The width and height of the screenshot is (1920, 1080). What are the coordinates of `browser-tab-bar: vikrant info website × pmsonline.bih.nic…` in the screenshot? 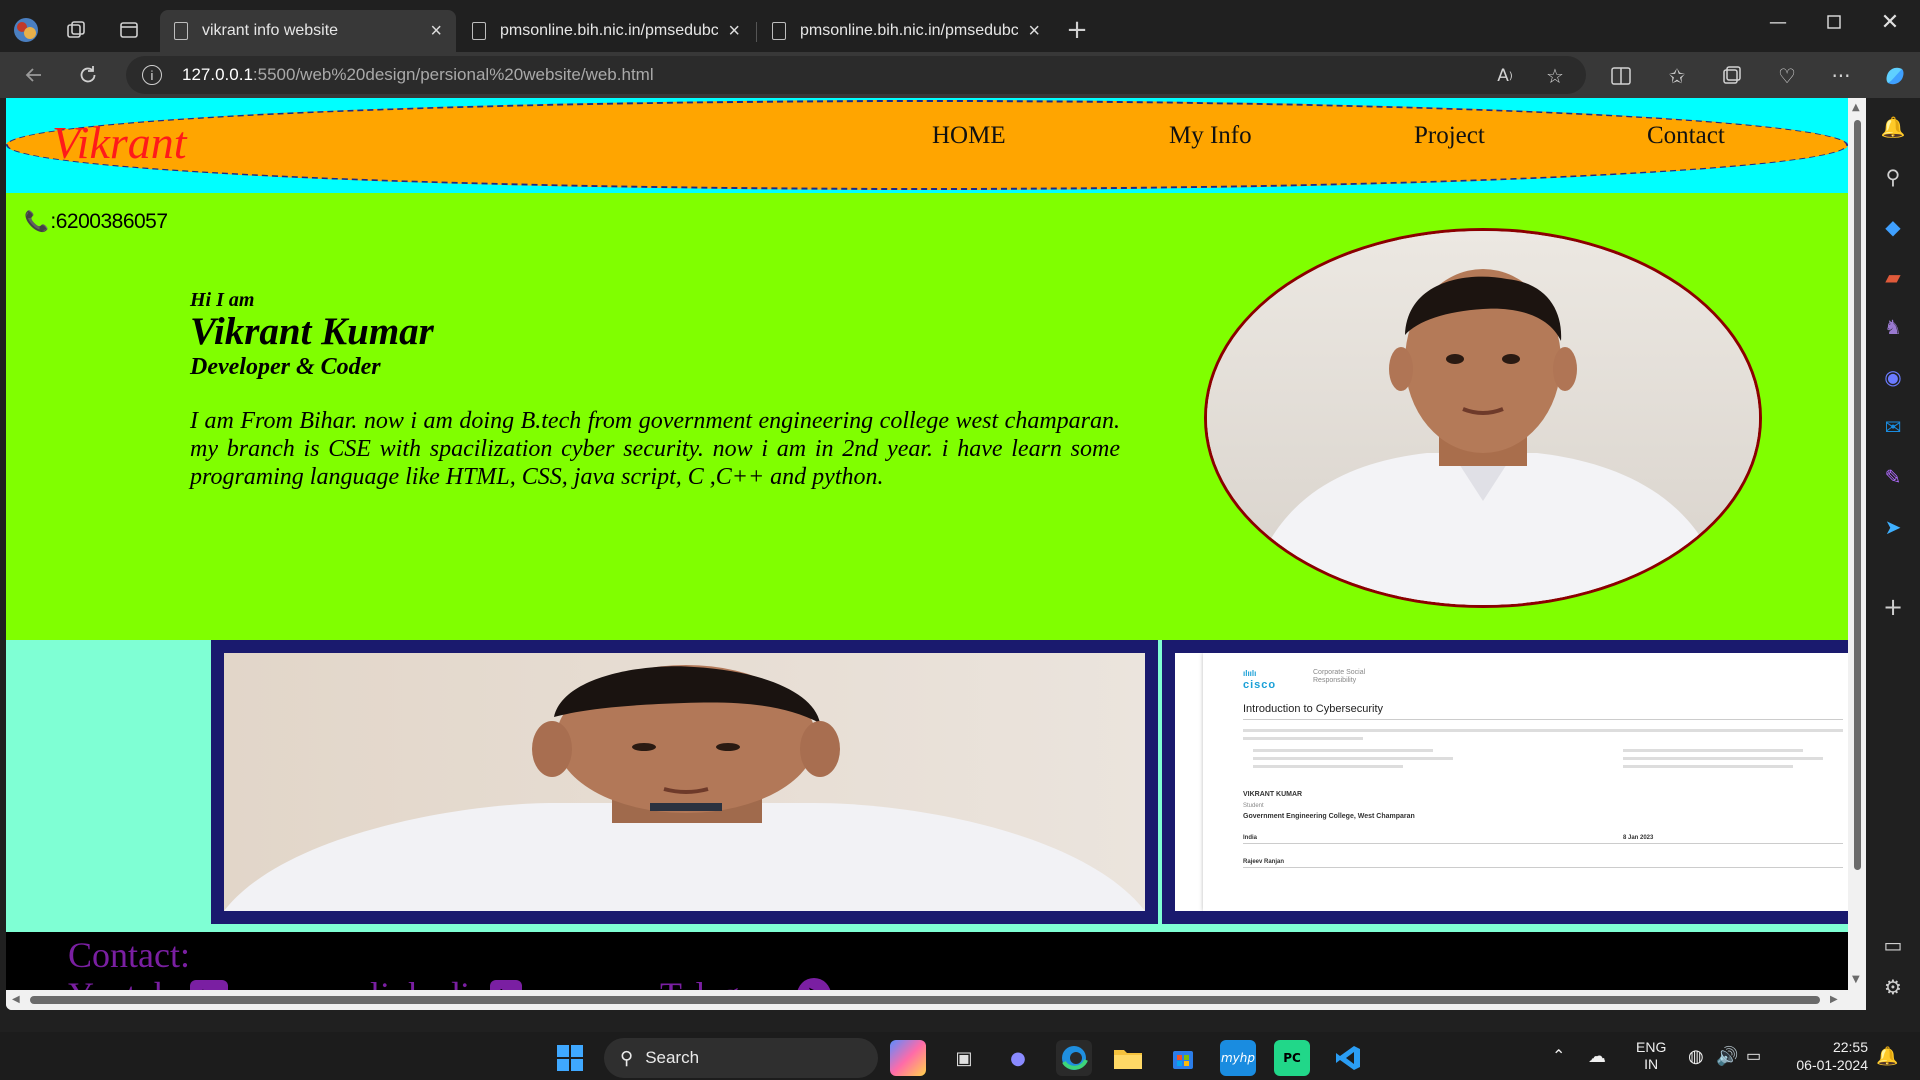 It's located at (960, 30).